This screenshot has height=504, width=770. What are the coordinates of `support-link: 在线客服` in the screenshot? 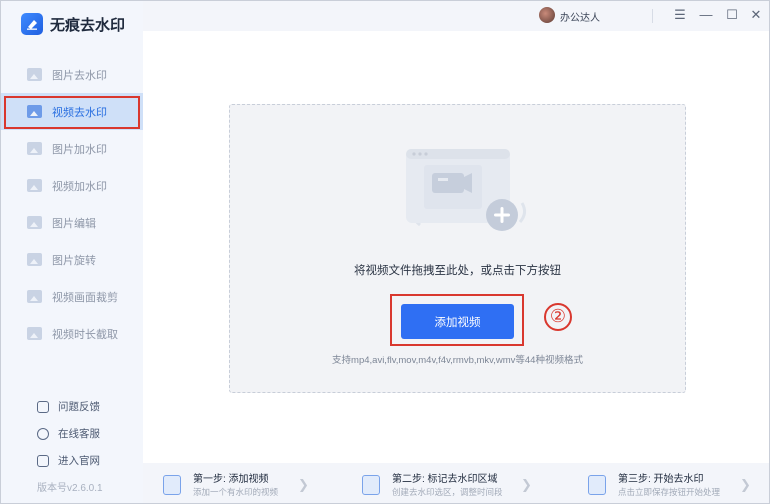 It's located at (72, 433).